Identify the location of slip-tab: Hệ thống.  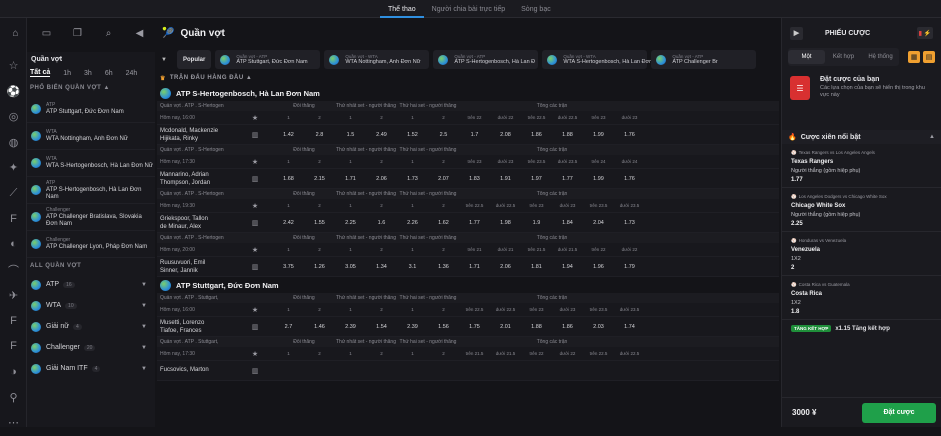
(880, 57).